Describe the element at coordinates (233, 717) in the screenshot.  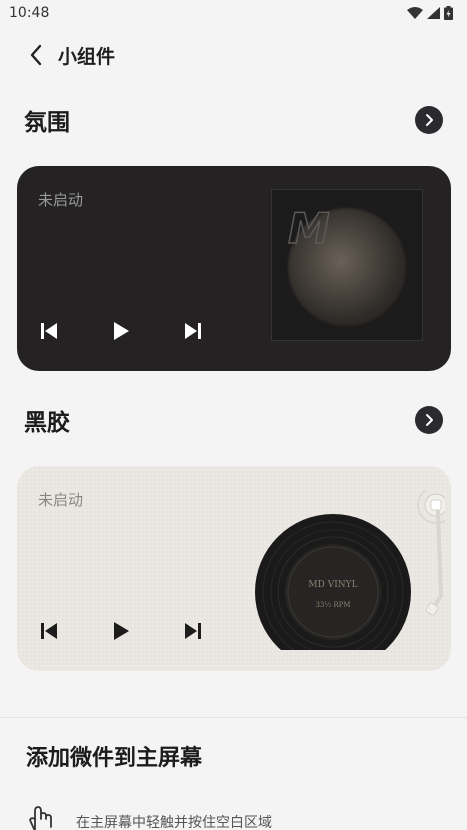
I see `divider` at that location.